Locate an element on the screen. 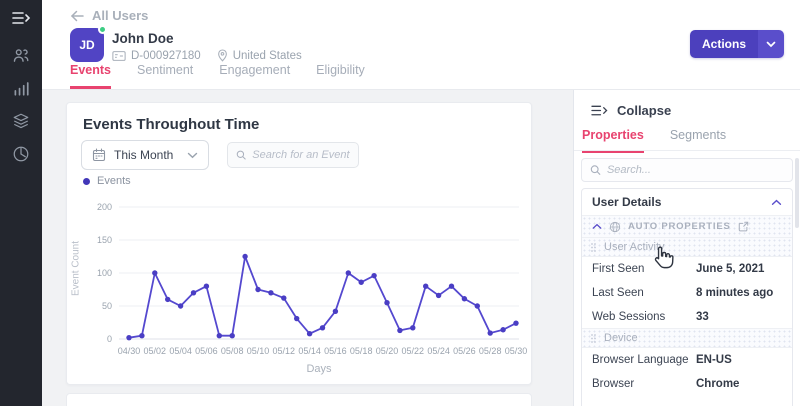 This screenshot has width=800, height=406. actions-button: Actions is located at coordinates (736, 44).